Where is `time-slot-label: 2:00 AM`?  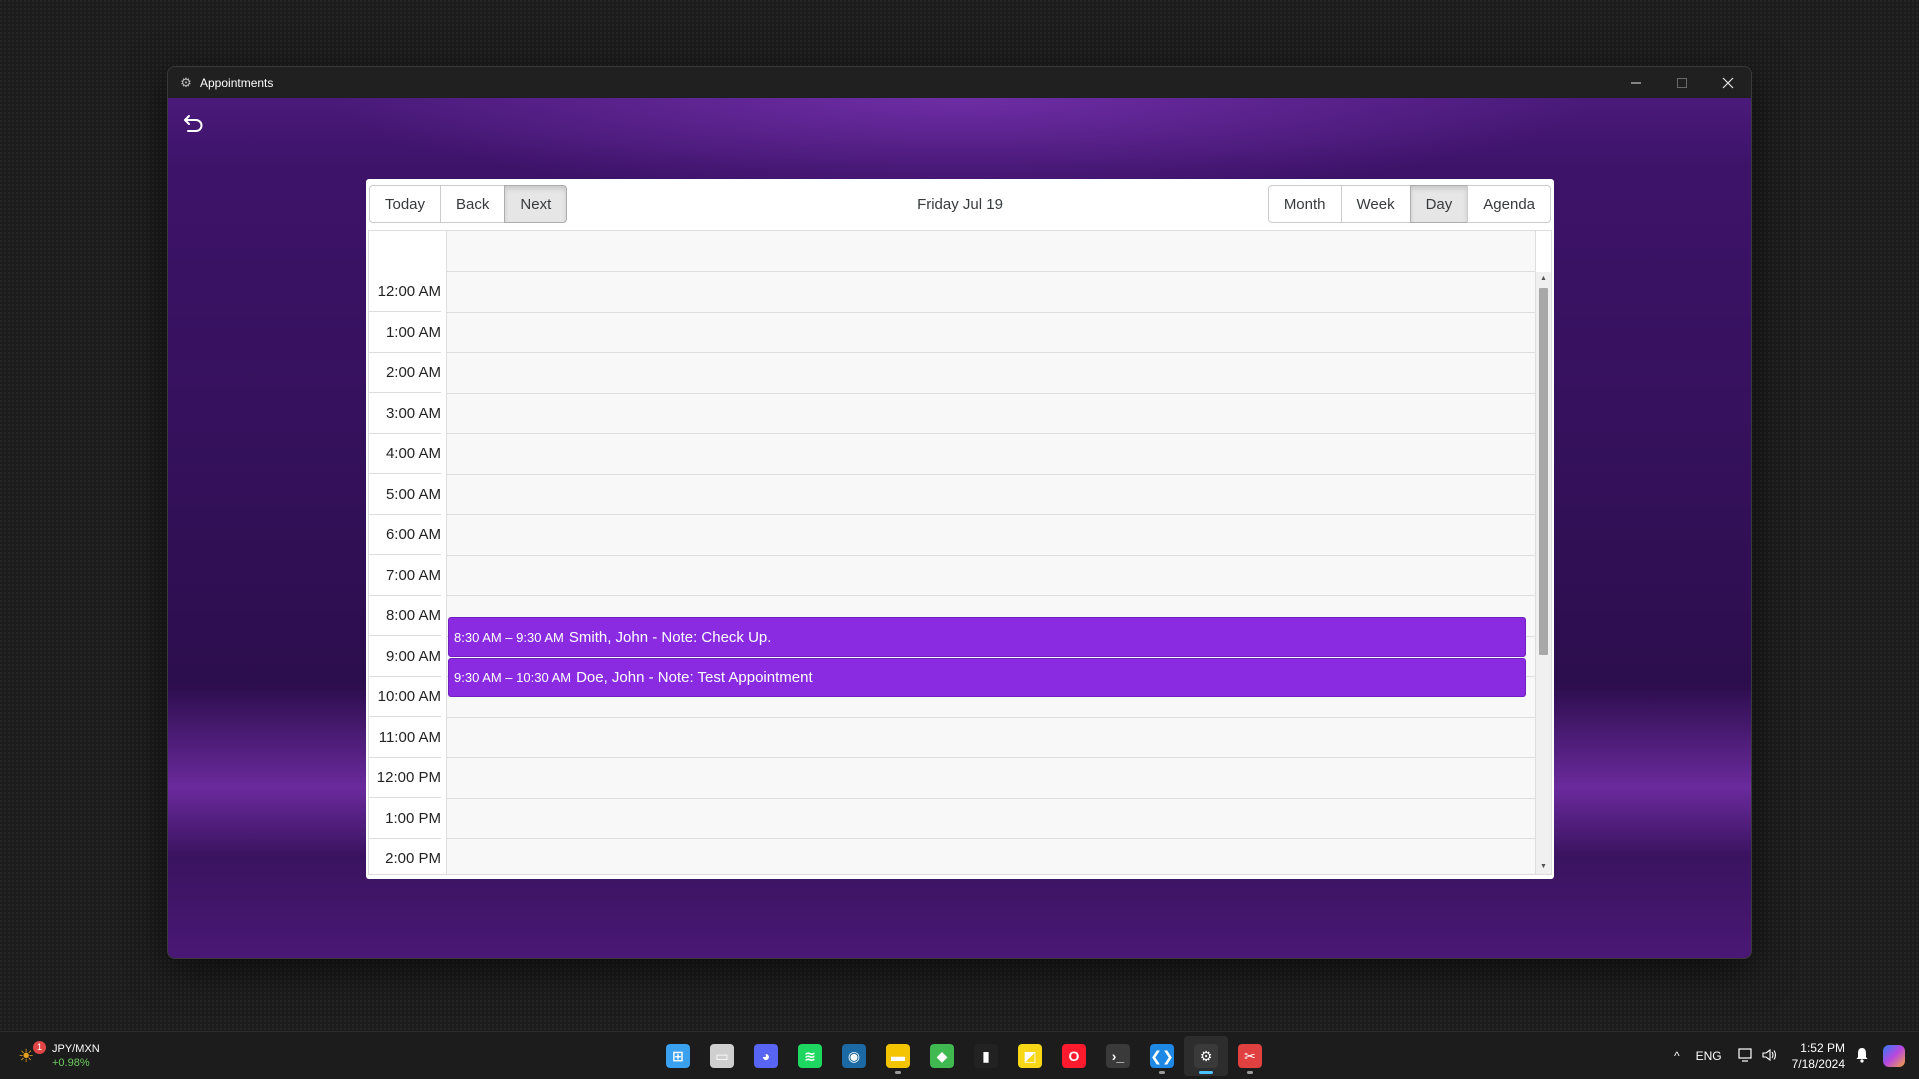 time-slot-label: 2:00 AM is located at coordinates (405, 373).